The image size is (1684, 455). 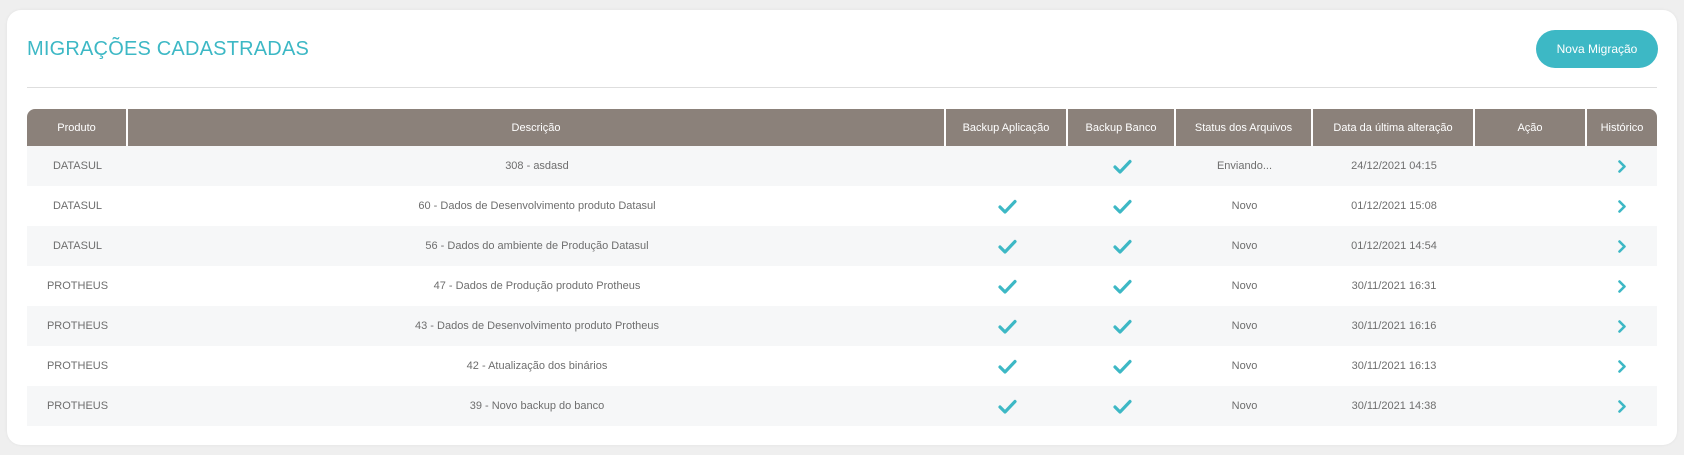 What do you see at coordinates (1622, 127) in the screenshot?
I see `column-header-historico: Histórico` at bounding box center [1622, 127].